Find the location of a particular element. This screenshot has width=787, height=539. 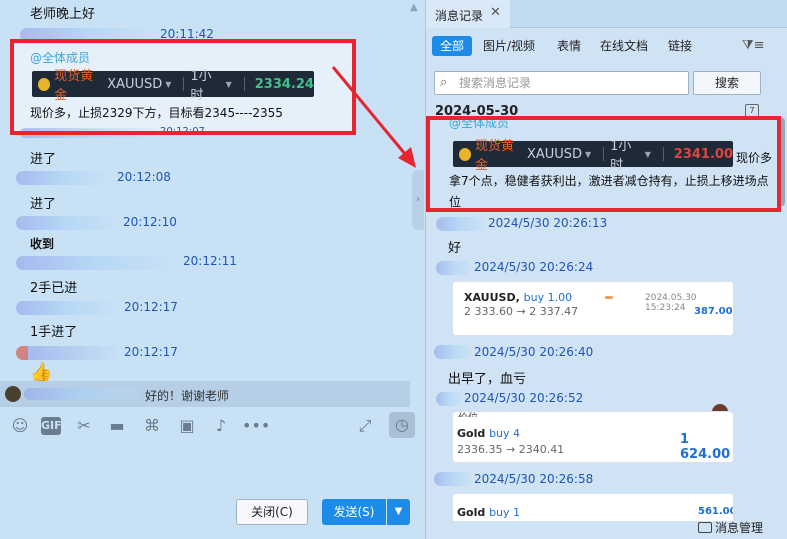

more-icon: ••• is located at coordinates (256, 426).